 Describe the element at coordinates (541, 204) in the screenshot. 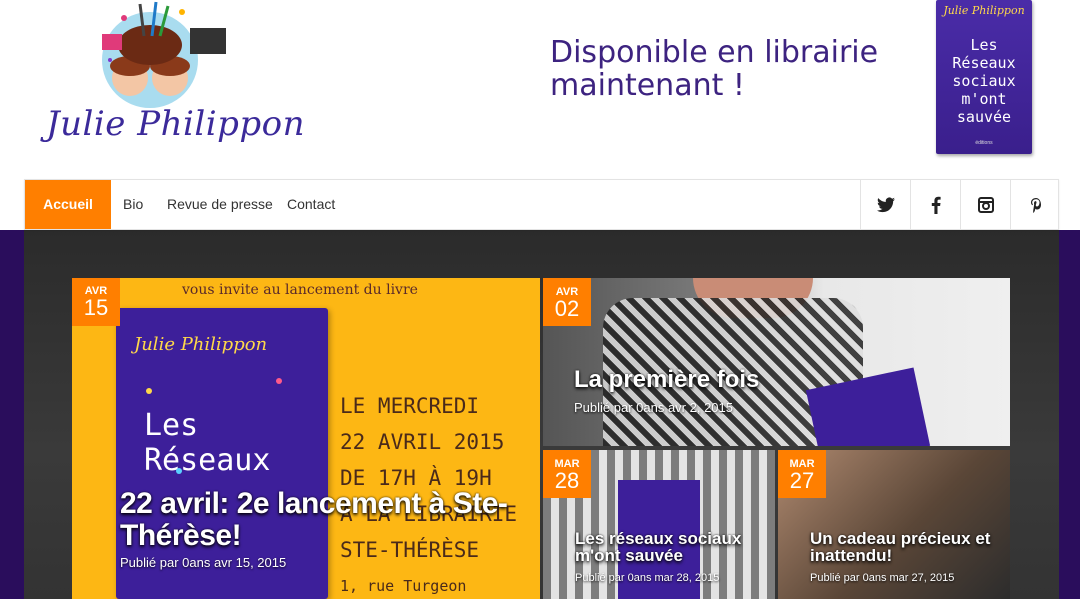

I see `main-nav: Accueil Bio Revue de presse Contact` at that location.